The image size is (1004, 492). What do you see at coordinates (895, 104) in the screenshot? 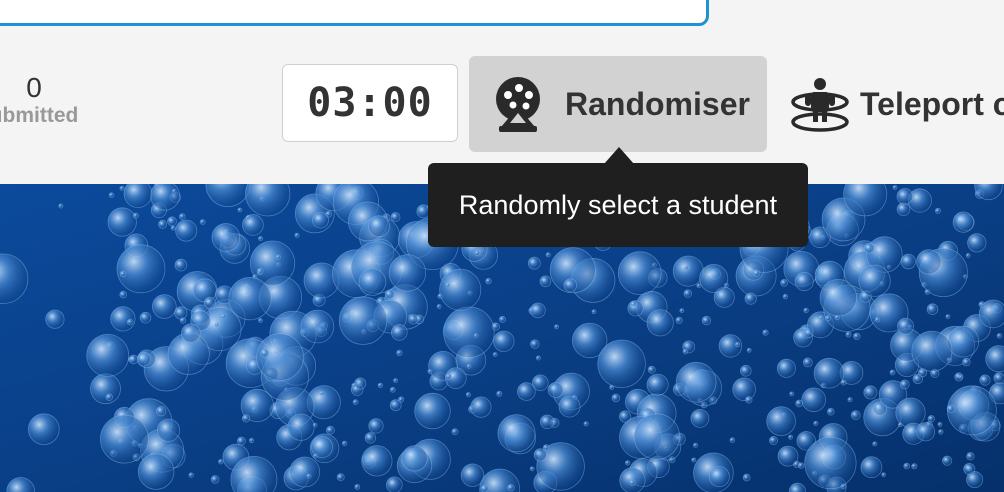
I see `teleport-button: Teleport c` at bounding box center [895, 104].